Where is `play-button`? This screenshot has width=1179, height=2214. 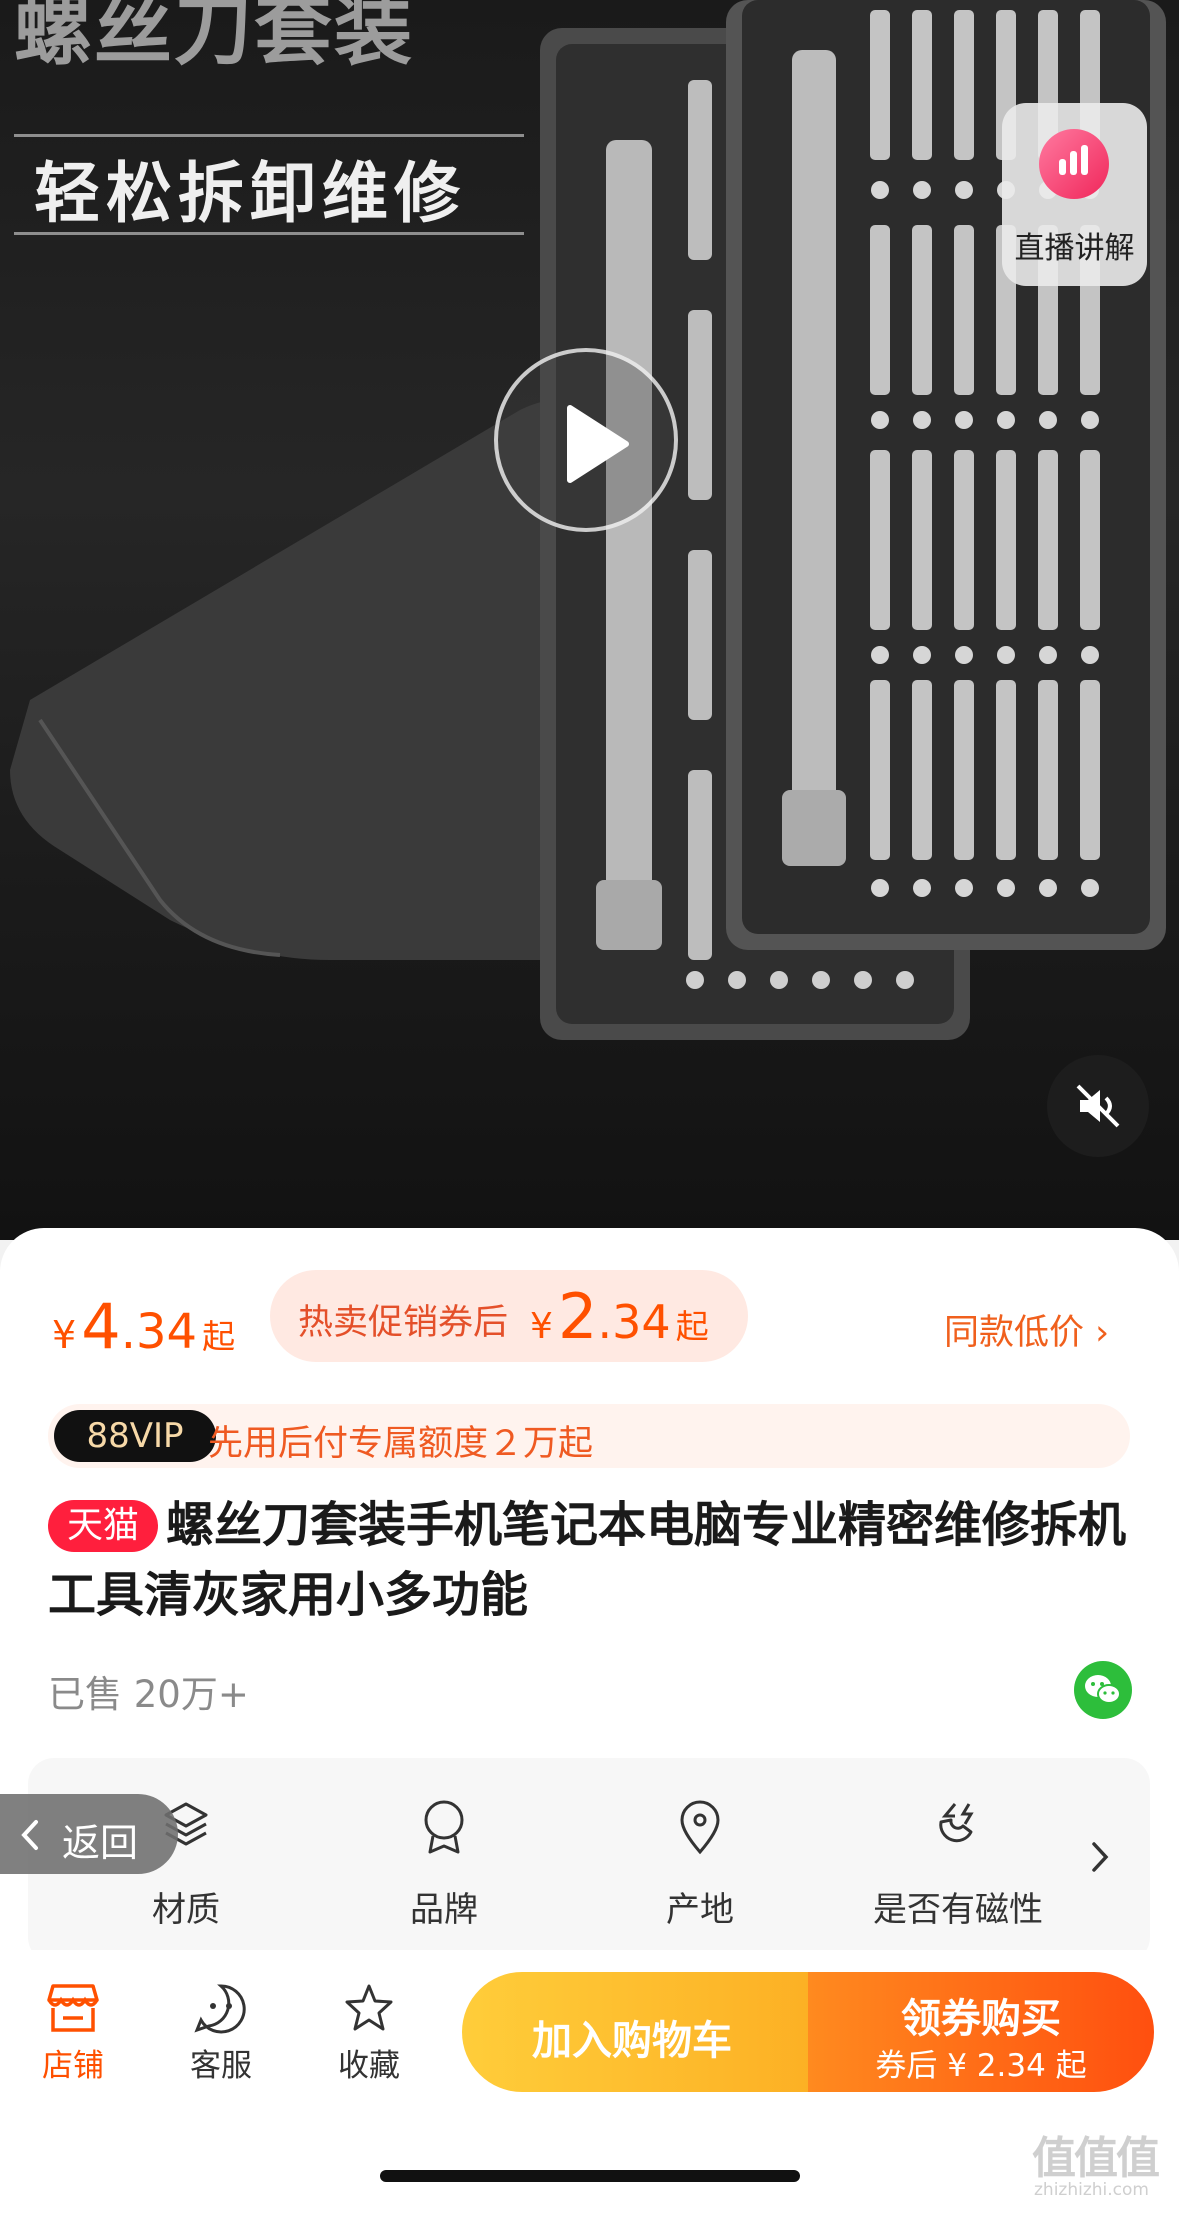 play-button is located at coordinates (586, 440).